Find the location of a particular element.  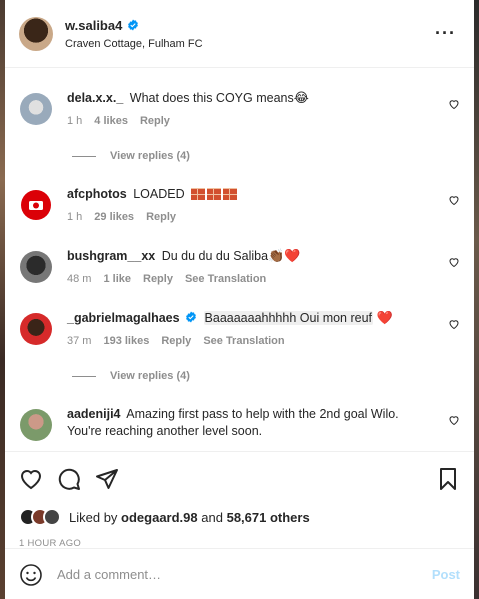

post-comment-button: Post is located at coordinates (446, 574).